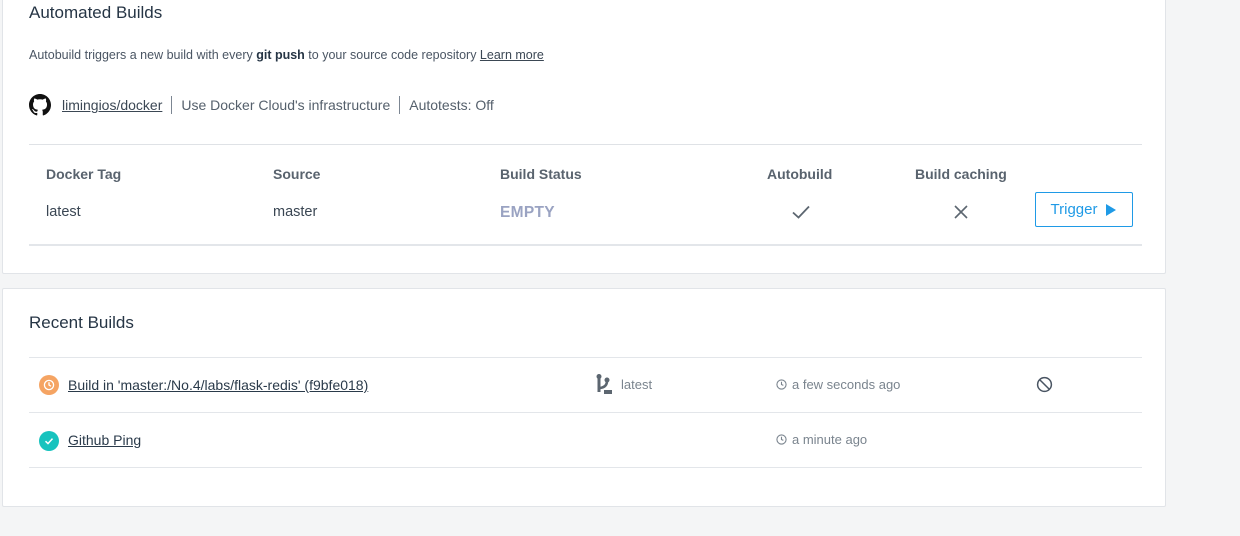 The image size is (1240, 536). What do you see at coordinates (830, 439) in the screenshot?
I see `build-time-label: a minute ago` at bounding box center [830, 439].